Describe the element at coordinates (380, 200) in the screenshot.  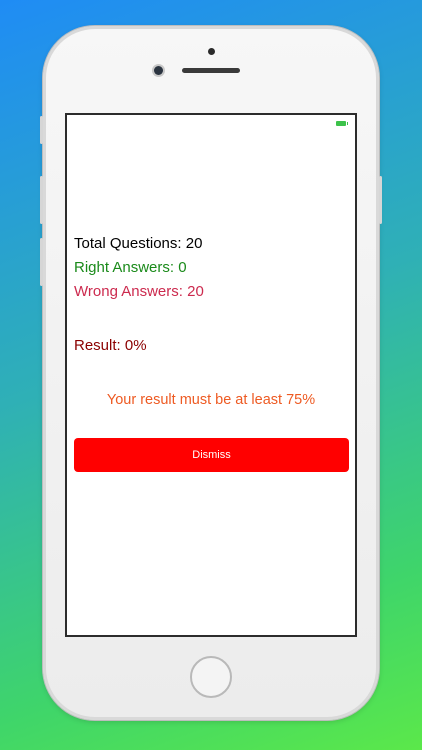
I see `power-button` at that location.